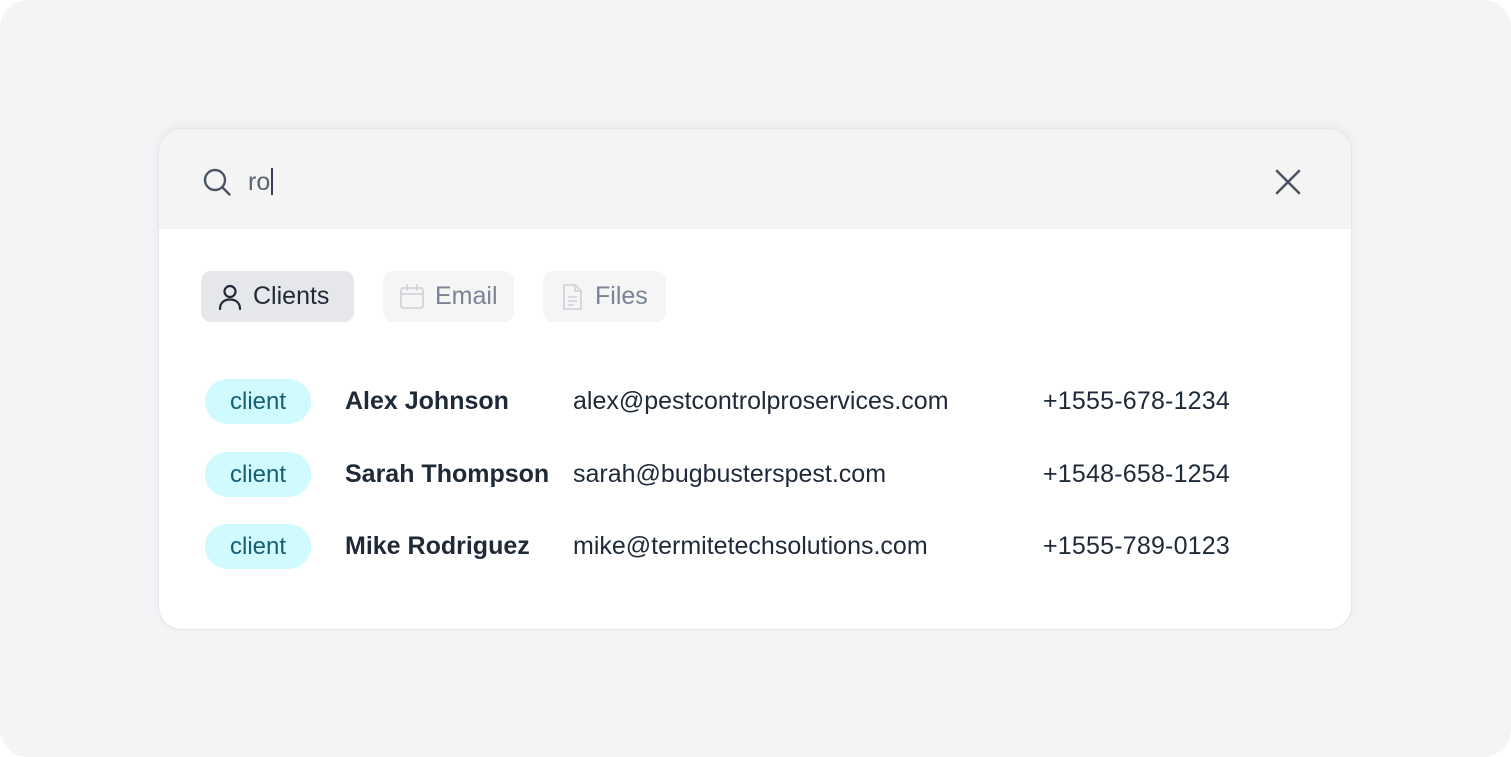  I want to click on tab-email: Email, so click(448, 296).